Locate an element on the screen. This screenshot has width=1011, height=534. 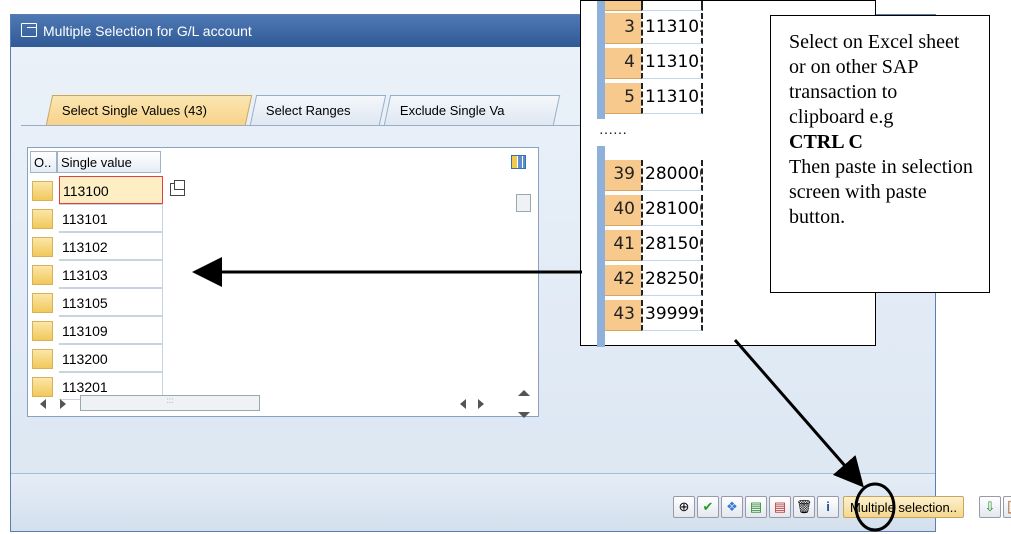
vertical-scroll-thumb is located at coordinates (523, 203).